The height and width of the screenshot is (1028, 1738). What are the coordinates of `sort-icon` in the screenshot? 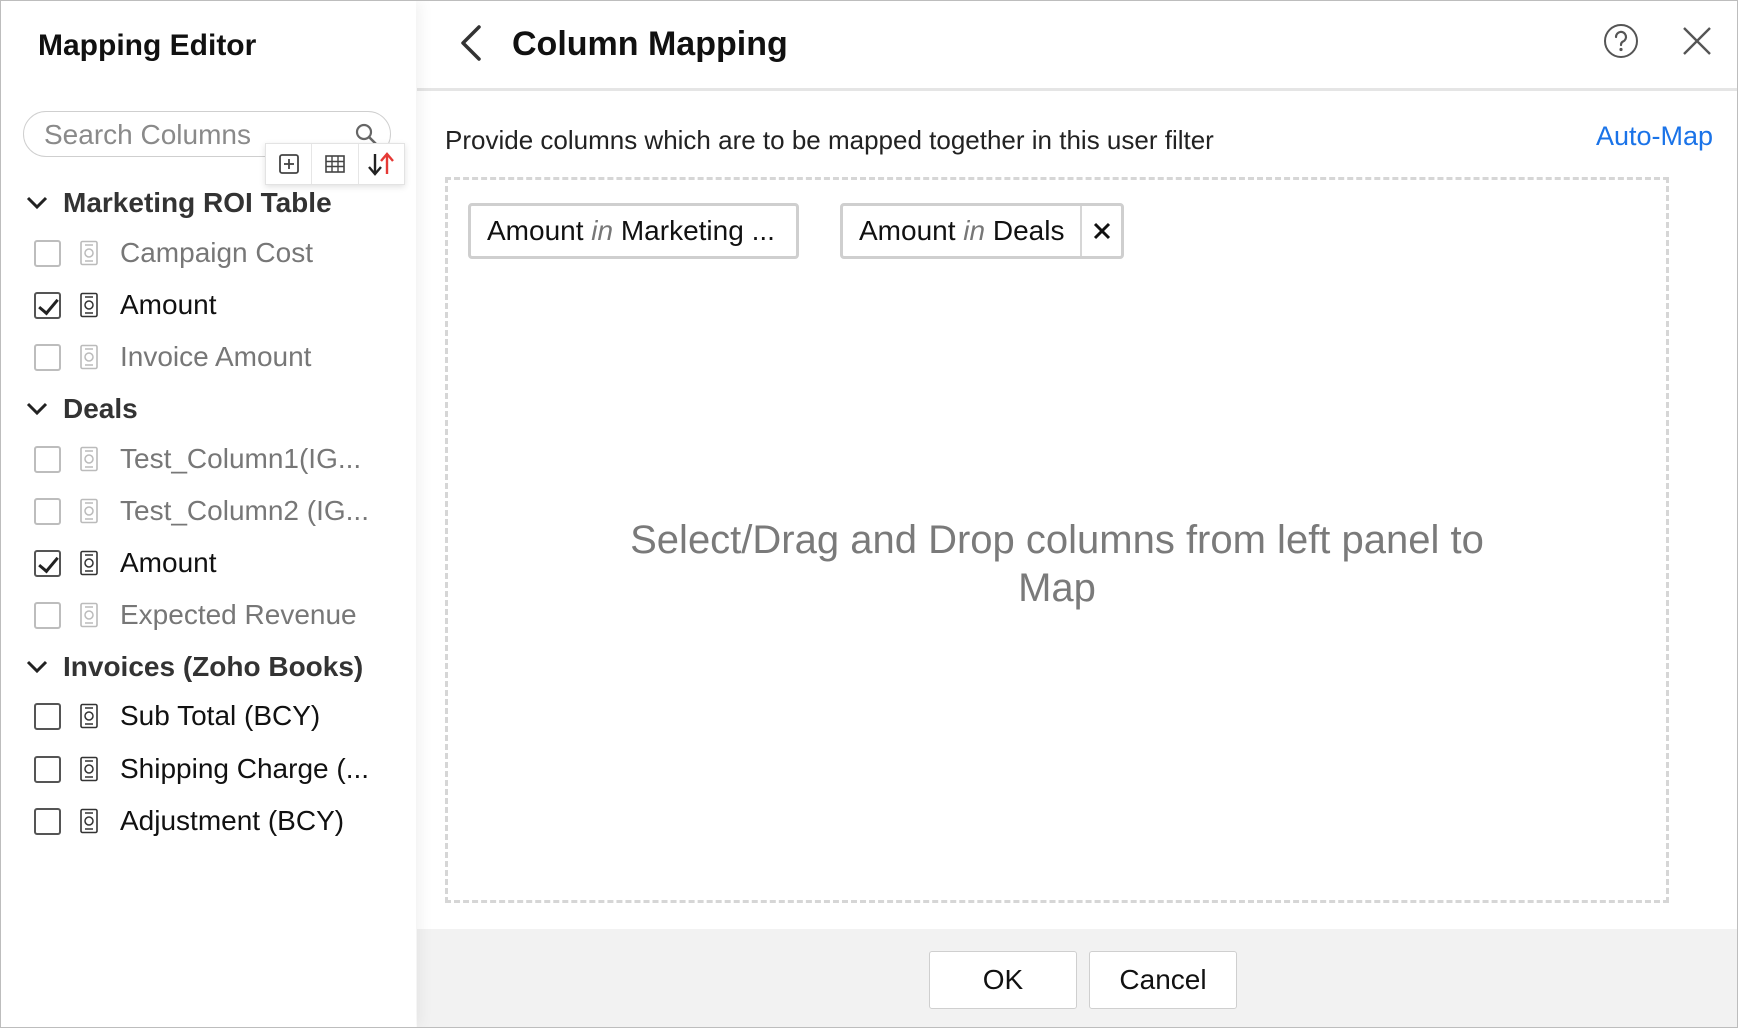 It's located at (381, 164).